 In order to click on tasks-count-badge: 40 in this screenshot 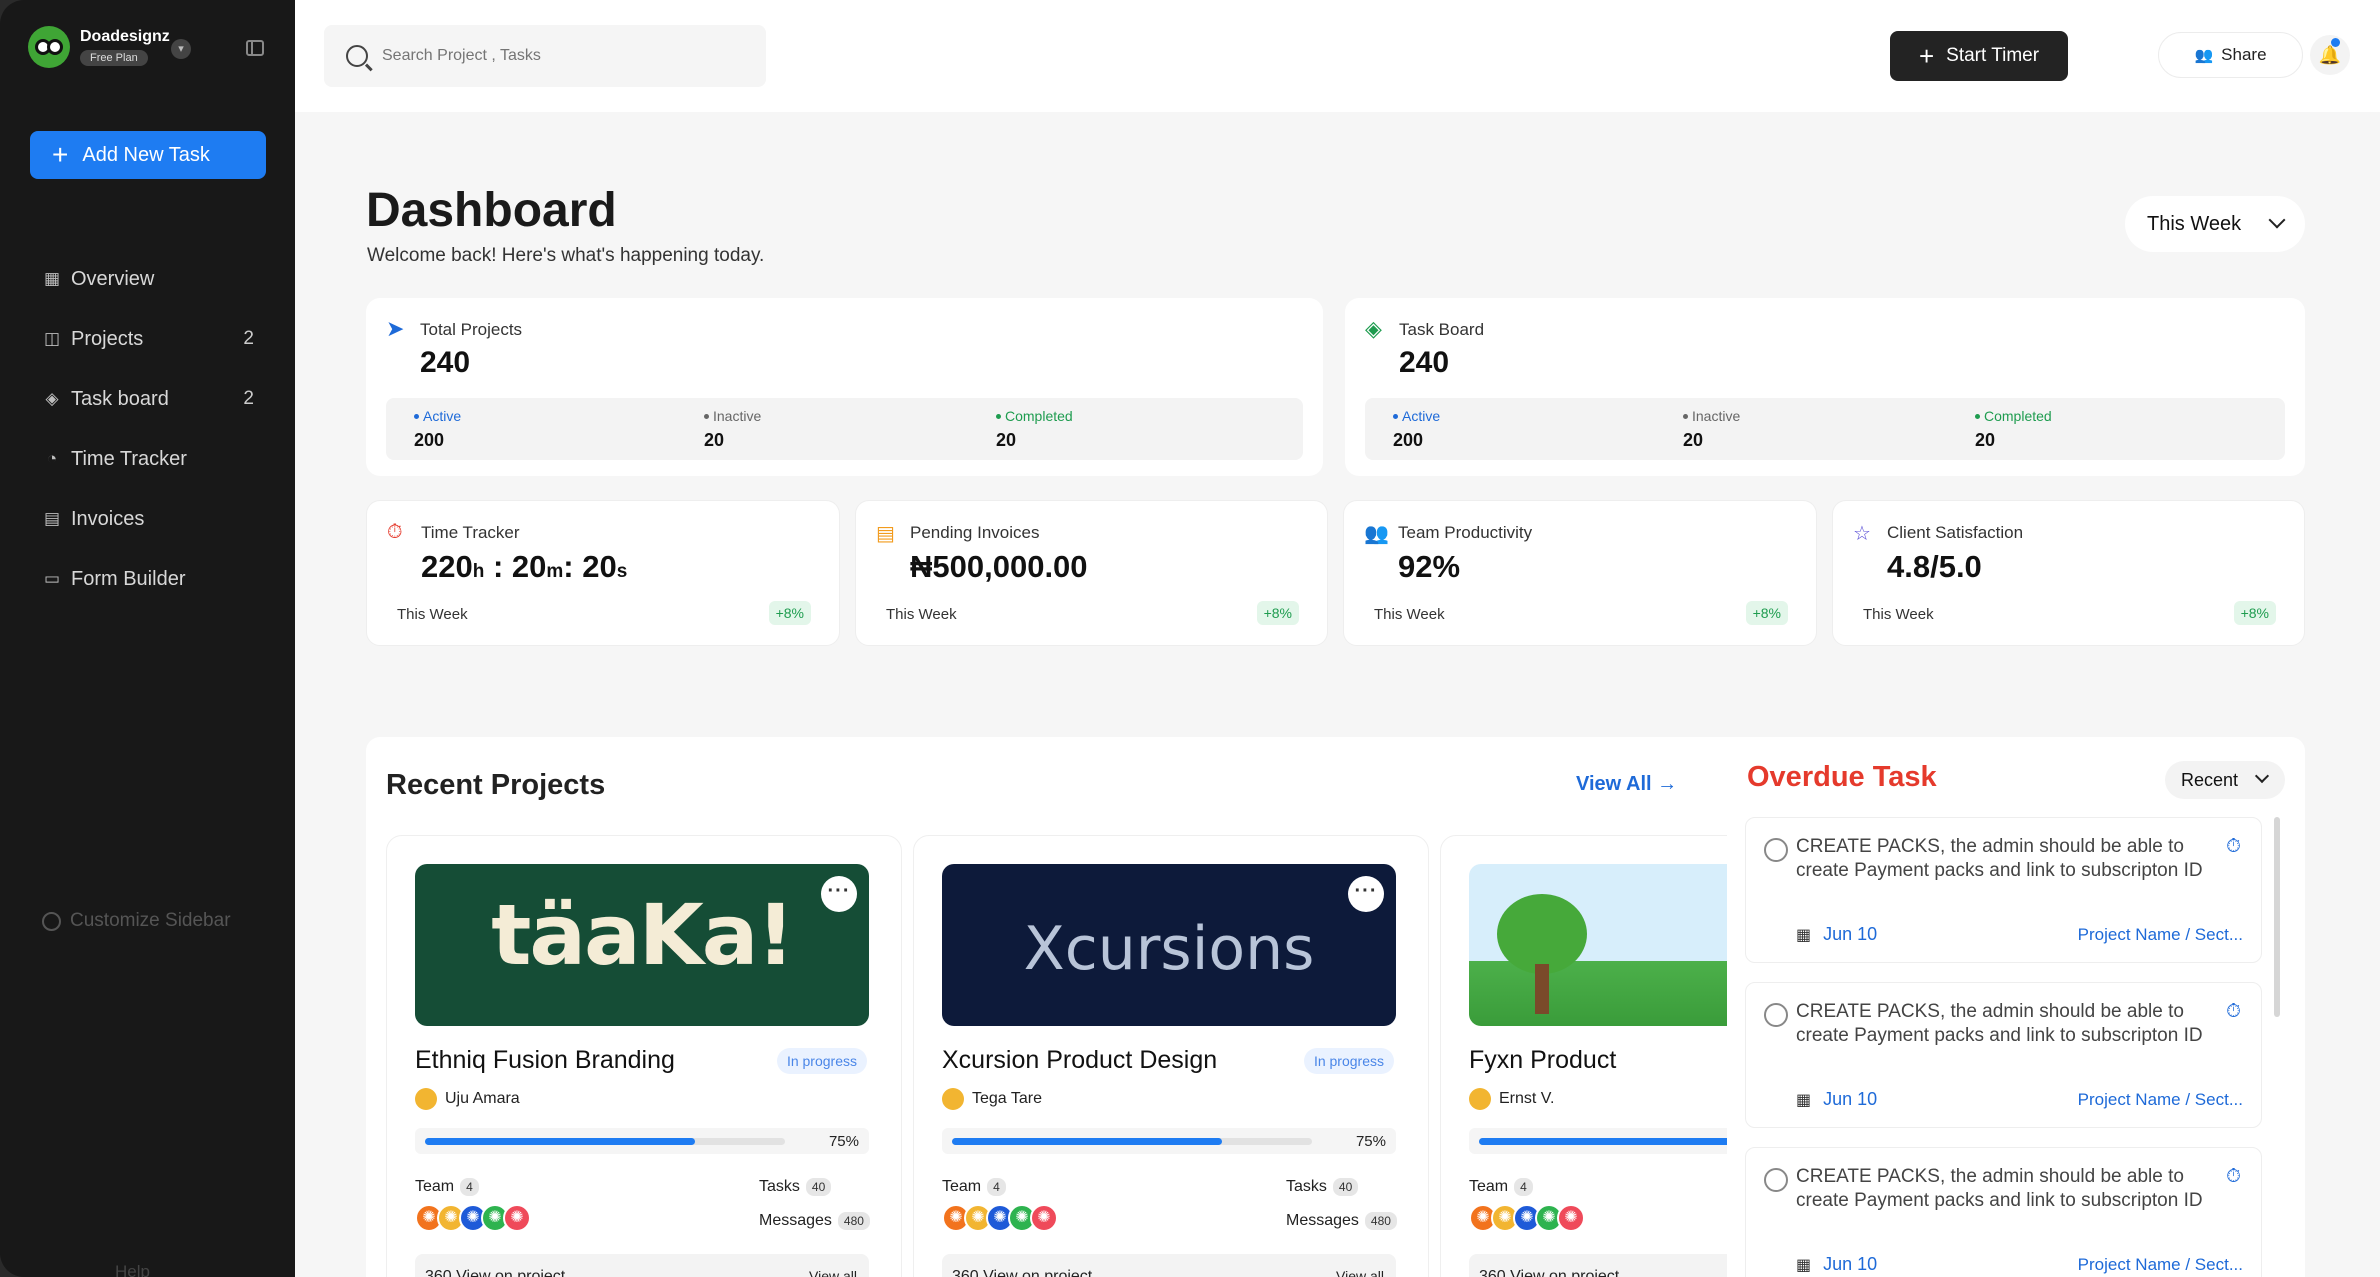, I will do `click(818, 1187)`.